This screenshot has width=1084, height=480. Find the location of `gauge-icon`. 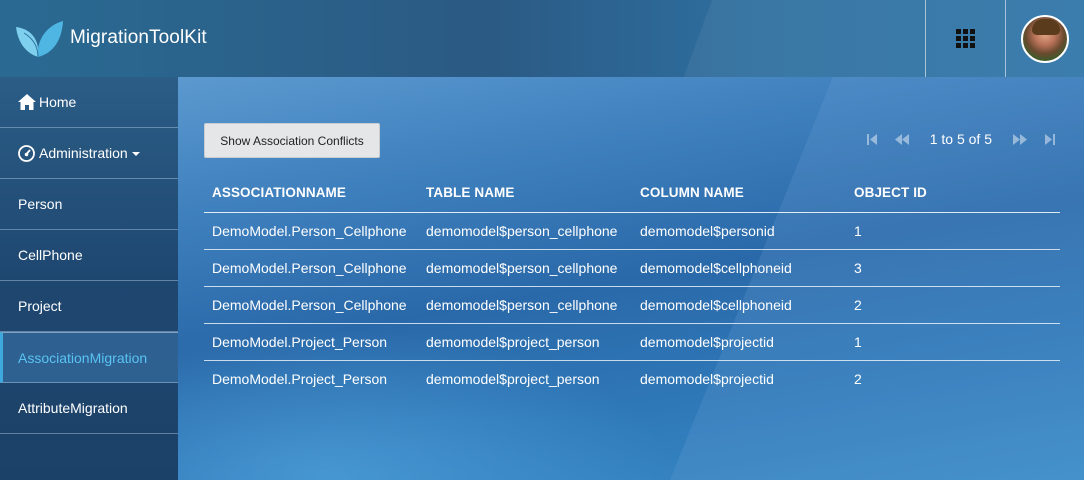

gauge-icon is located at coordinates (28, 153).